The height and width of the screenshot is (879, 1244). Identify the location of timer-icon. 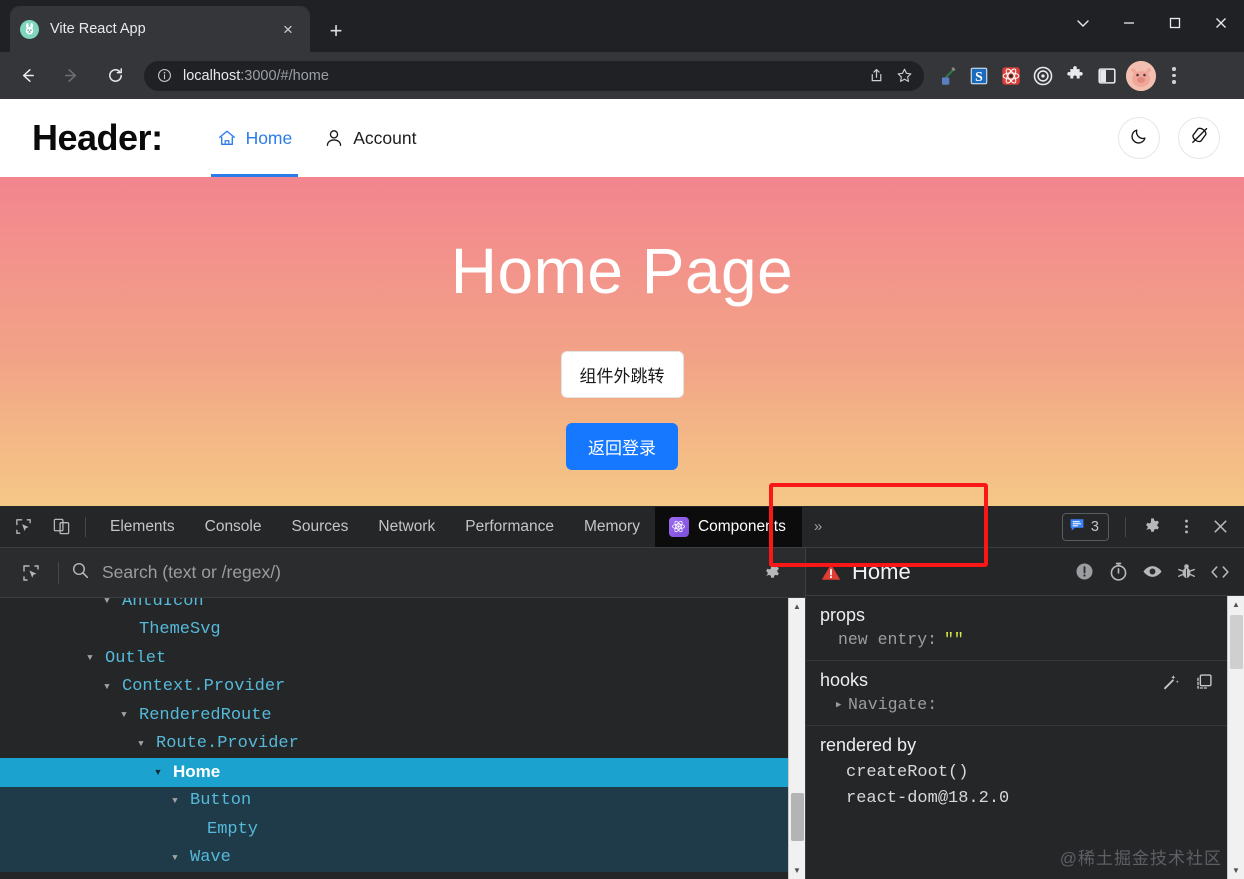
(1118, 572).